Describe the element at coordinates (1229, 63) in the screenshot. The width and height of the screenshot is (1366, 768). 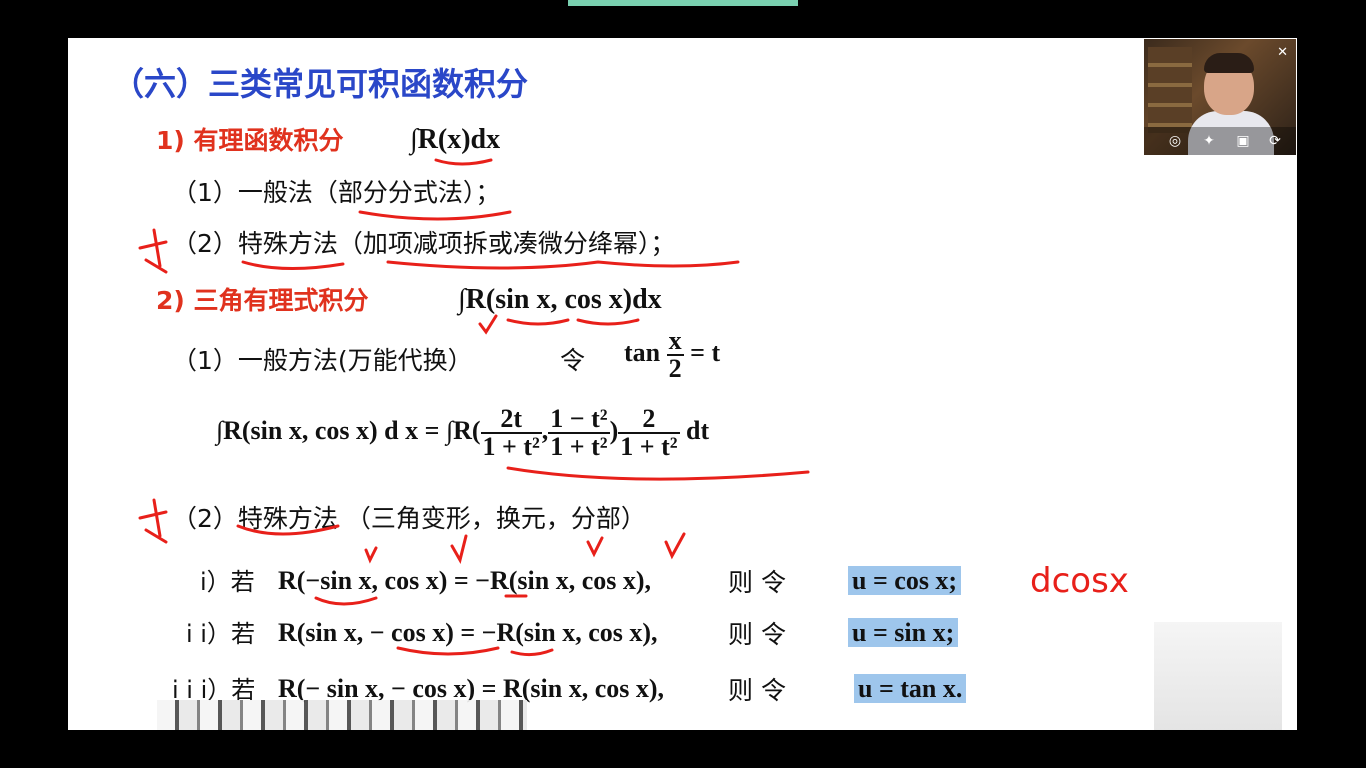
I see `presenter-hair` at that location.